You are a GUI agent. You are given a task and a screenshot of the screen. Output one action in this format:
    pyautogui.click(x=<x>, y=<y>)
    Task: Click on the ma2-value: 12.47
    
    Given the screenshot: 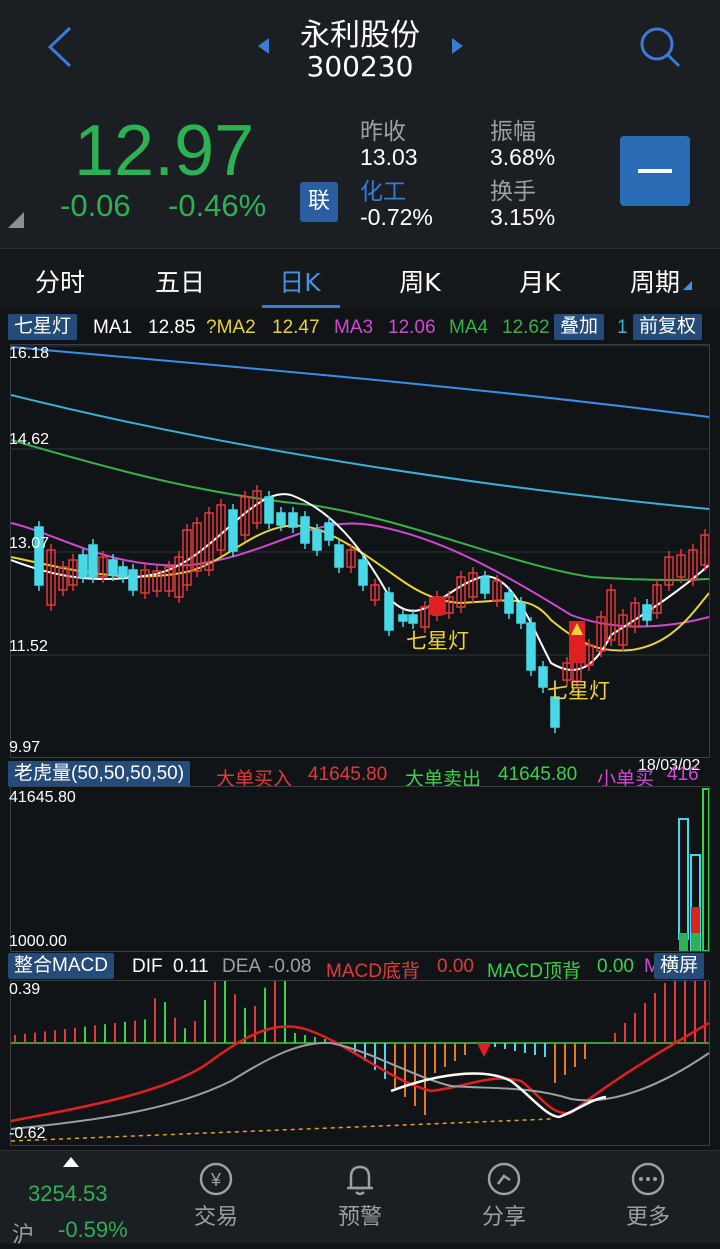 What is the action you would take?
    pyautogui.click(x=296, y=327)
    